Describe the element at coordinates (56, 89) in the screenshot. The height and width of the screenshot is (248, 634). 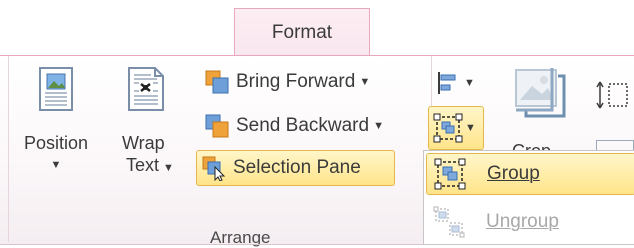
I see `position-icon` at that location.